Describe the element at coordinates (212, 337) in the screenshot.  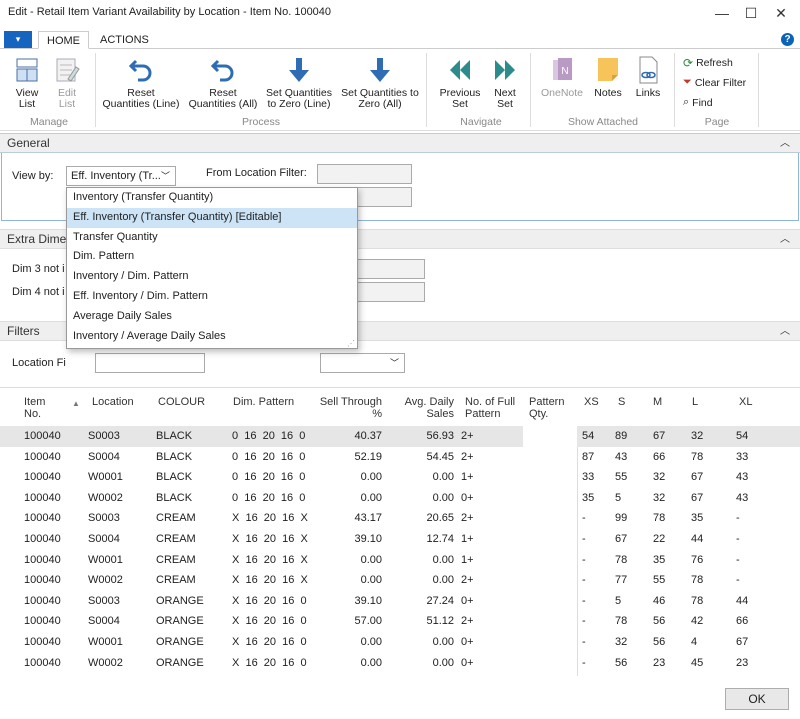
I see `dropdown-option: Inventory / Average Daily Sales` at that location.